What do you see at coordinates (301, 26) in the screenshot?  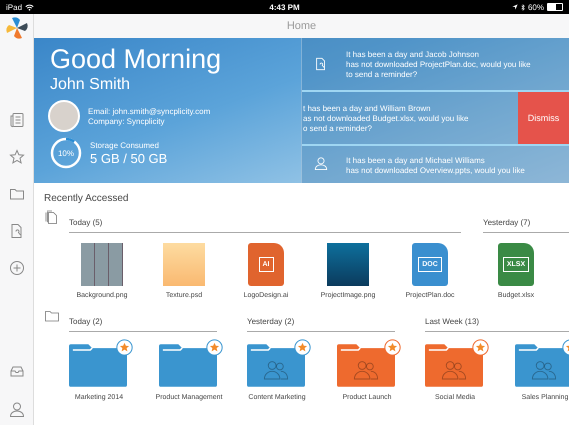 I see `page-title: Home` at bounding box center [301, 26].